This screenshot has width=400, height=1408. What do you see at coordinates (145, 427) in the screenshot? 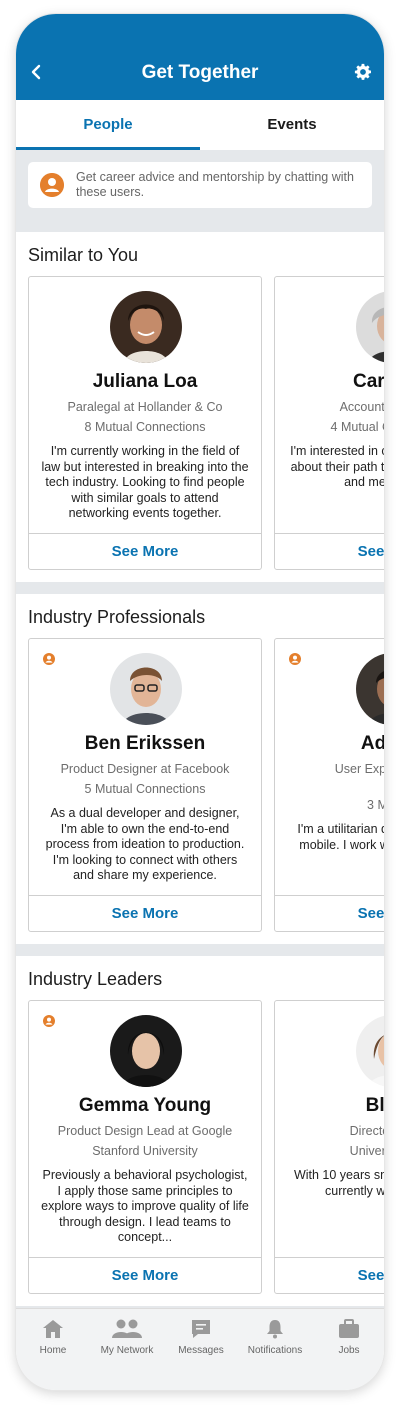
I see `mutual-connections: 8 Mutual Connections` at bounding box center [145, 427].